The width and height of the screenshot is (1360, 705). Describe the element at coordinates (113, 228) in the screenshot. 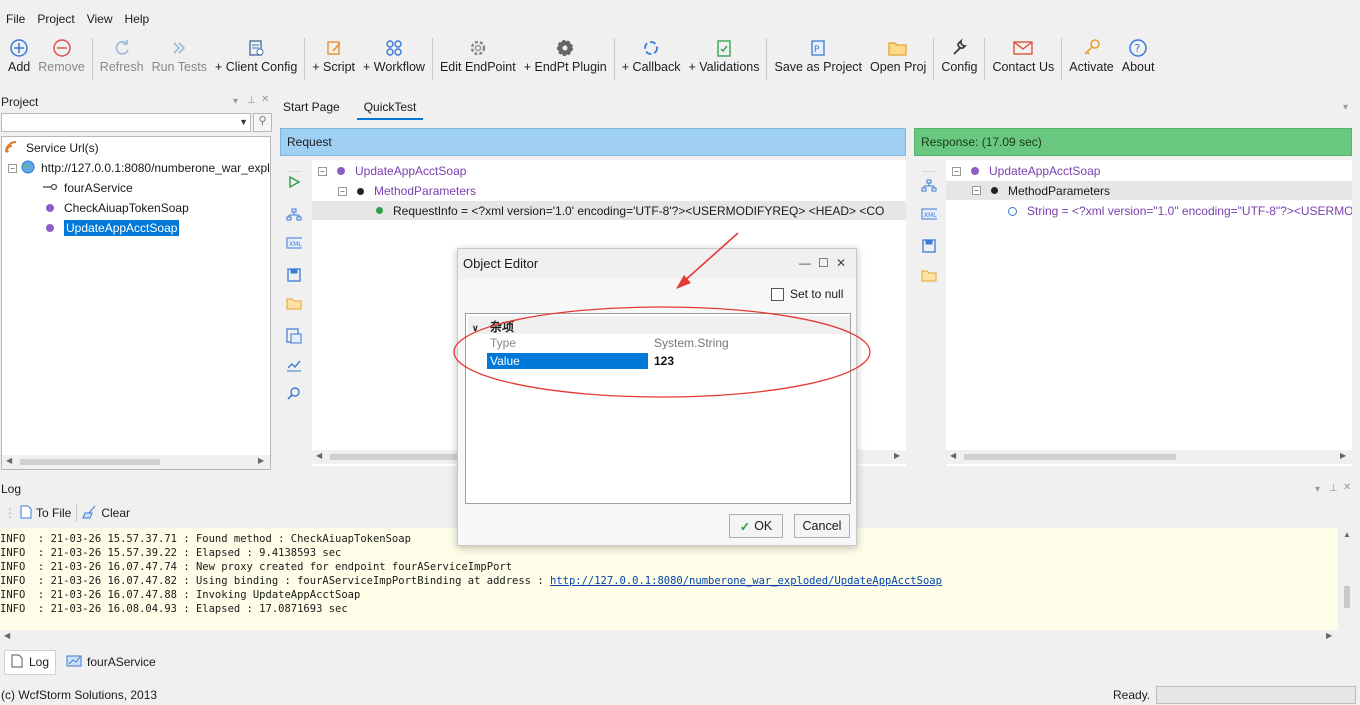

I see `tree-node-method-selected: UpdateAppAcctSoap` at that location.